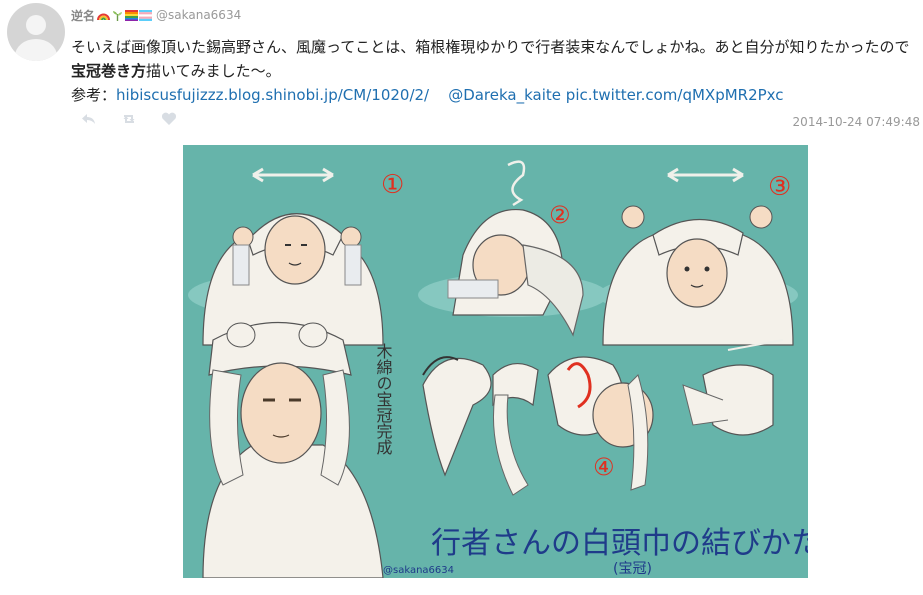 The height and width of the screenshot is (595, 923). I want to click on trans-flag-icon, so click(146, 15).